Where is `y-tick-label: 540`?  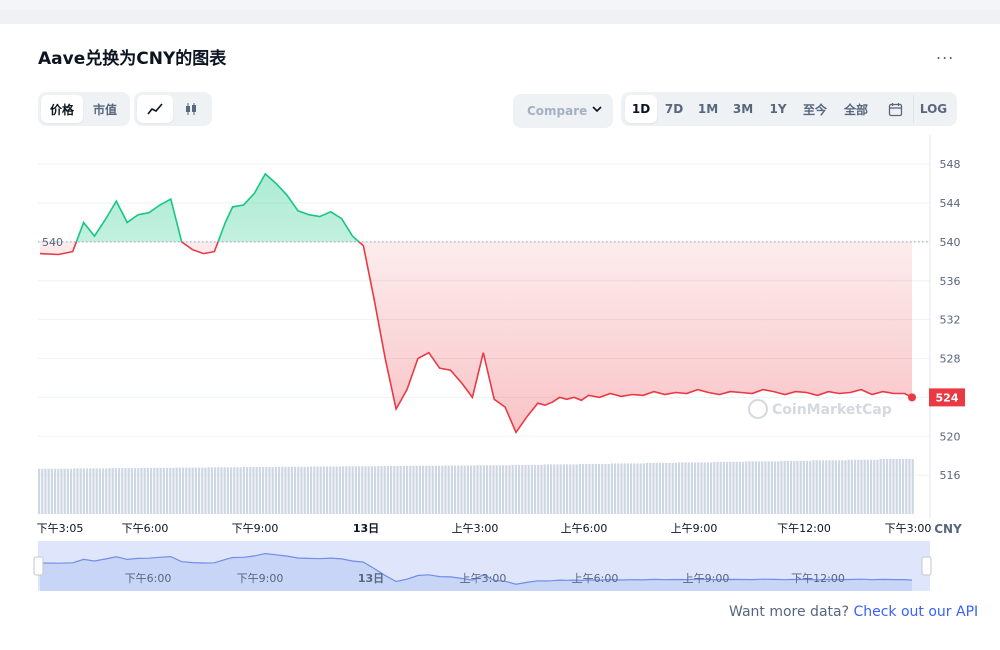 y-tick-label: 540 is located at coordinates (950, 242).